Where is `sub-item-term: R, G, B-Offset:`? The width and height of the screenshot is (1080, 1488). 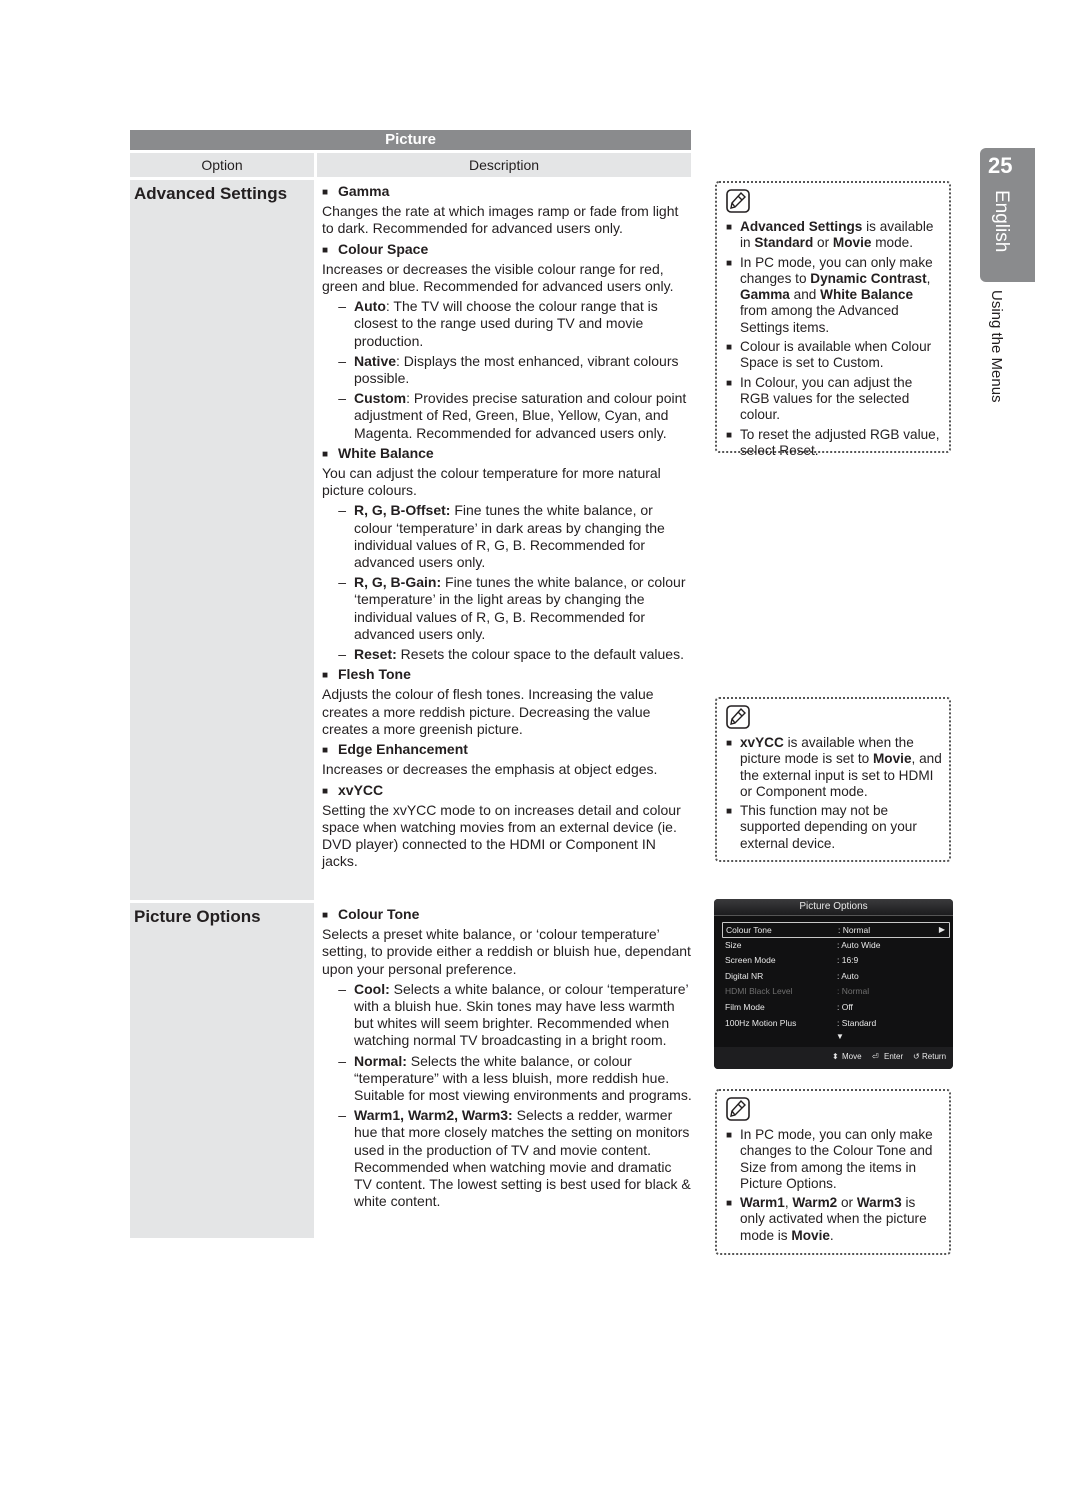
sub-item-term: R, G, B-Offset: is located at coordinates (402, 510).